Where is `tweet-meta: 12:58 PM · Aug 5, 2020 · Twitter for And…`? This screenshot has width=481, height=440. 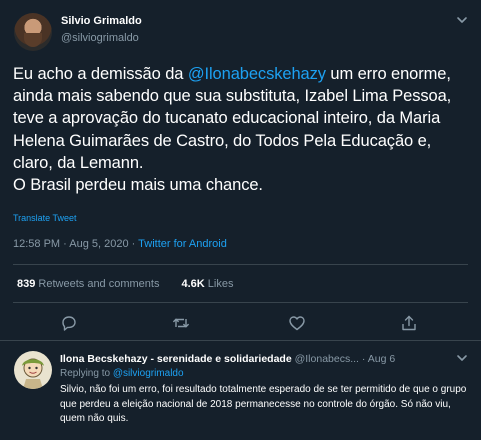
tweet-meta: 12:58 PM · Aug 5, 2020 · Twitter for And… is located at coordinates (120, 244).